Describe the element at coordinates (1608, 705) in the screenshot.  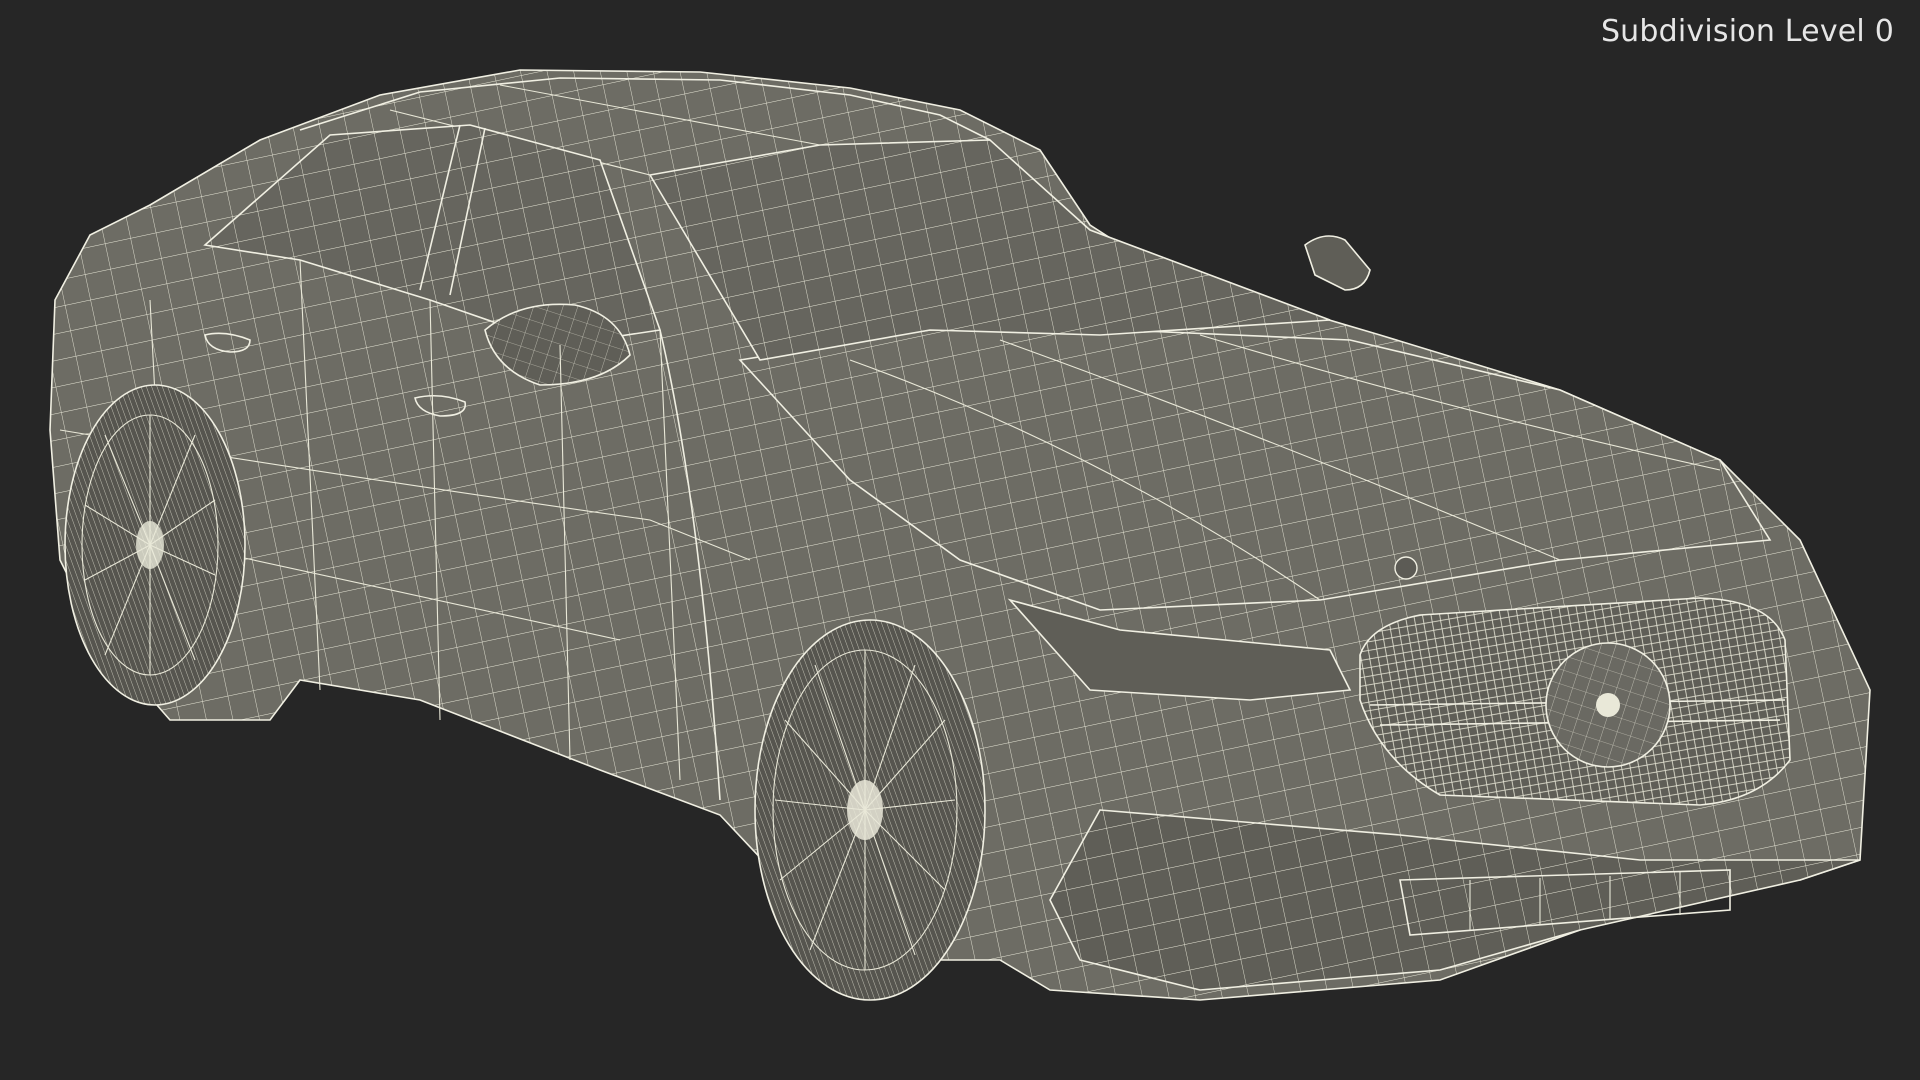
I see `front-emblem` at that location.